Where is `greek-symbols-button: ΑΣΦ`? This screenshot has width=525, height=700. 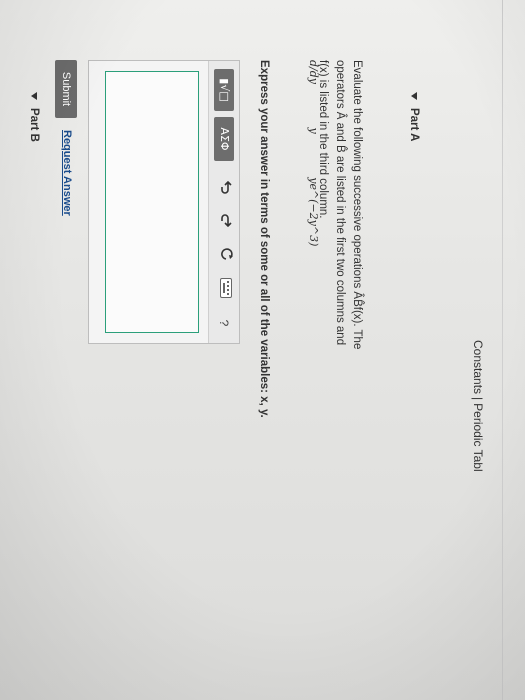 greek-symbols-button: ΑΣΦ is located at coordinates (224, 139).